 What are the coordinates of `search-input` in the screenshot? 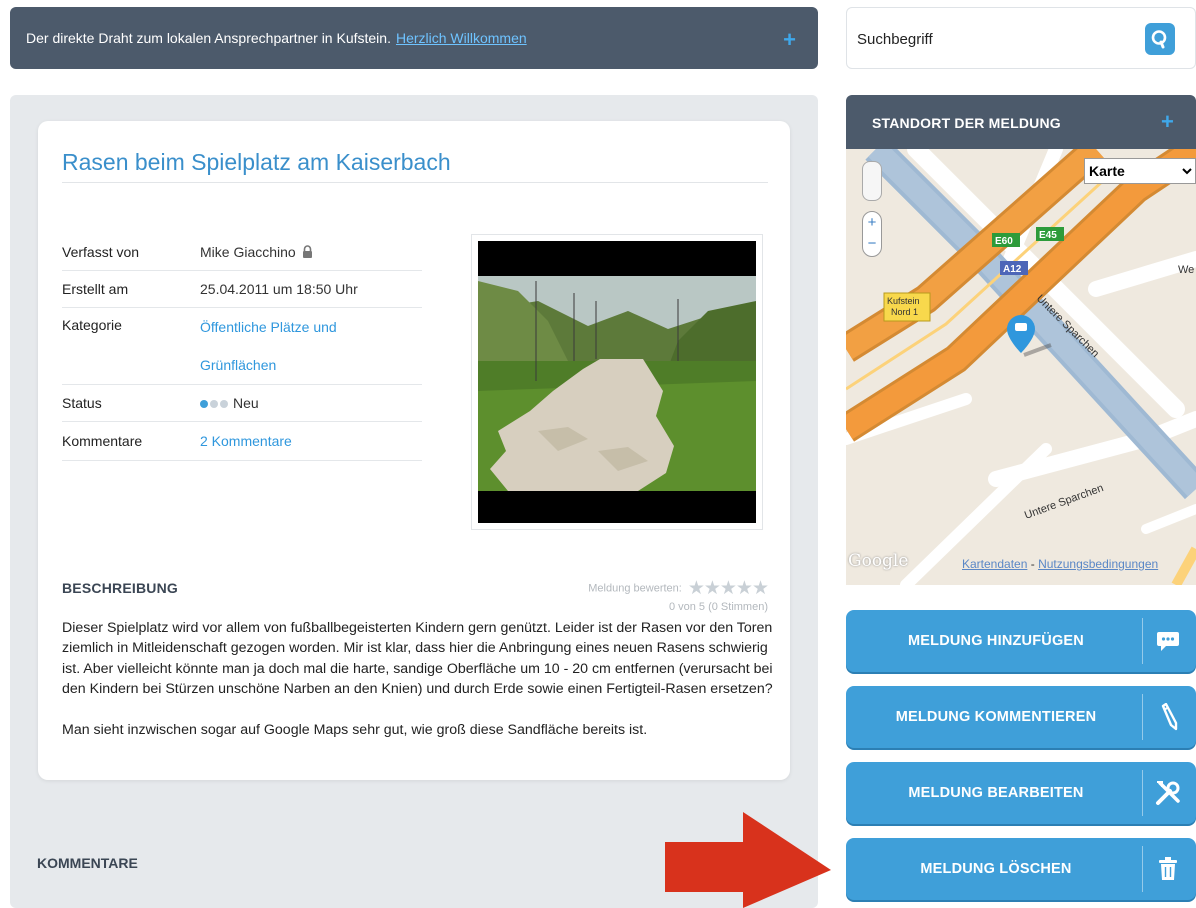 It's located at (997, 39).